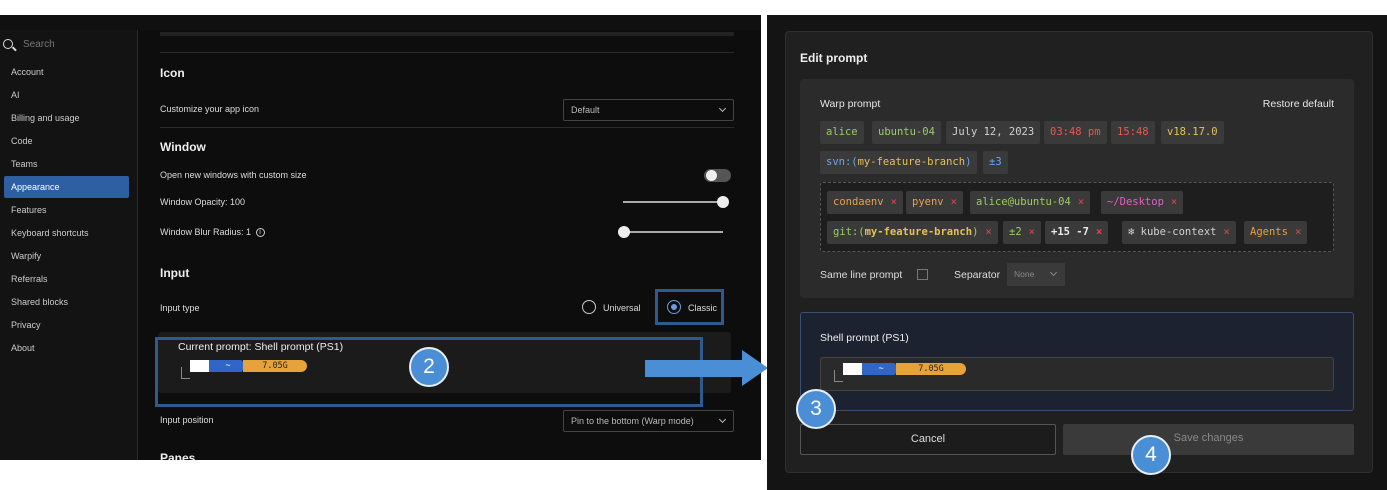 The width and height of the screenshot is (1387, 490). What do you see at coordinates (689, 307) in the screenshot?
I see `classic-highlight-box` at bounding box center [689, 307].